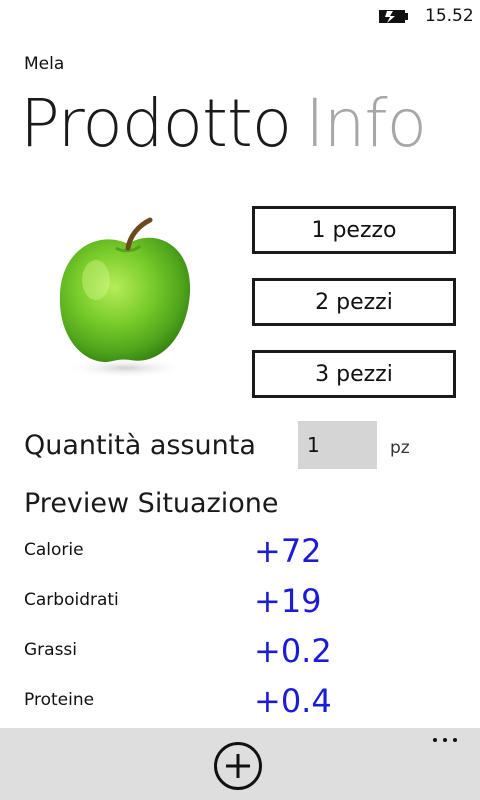  Describe the element at coordinates (293, 651) in the screenshot. I see `fats-value: +0.2` at that location.